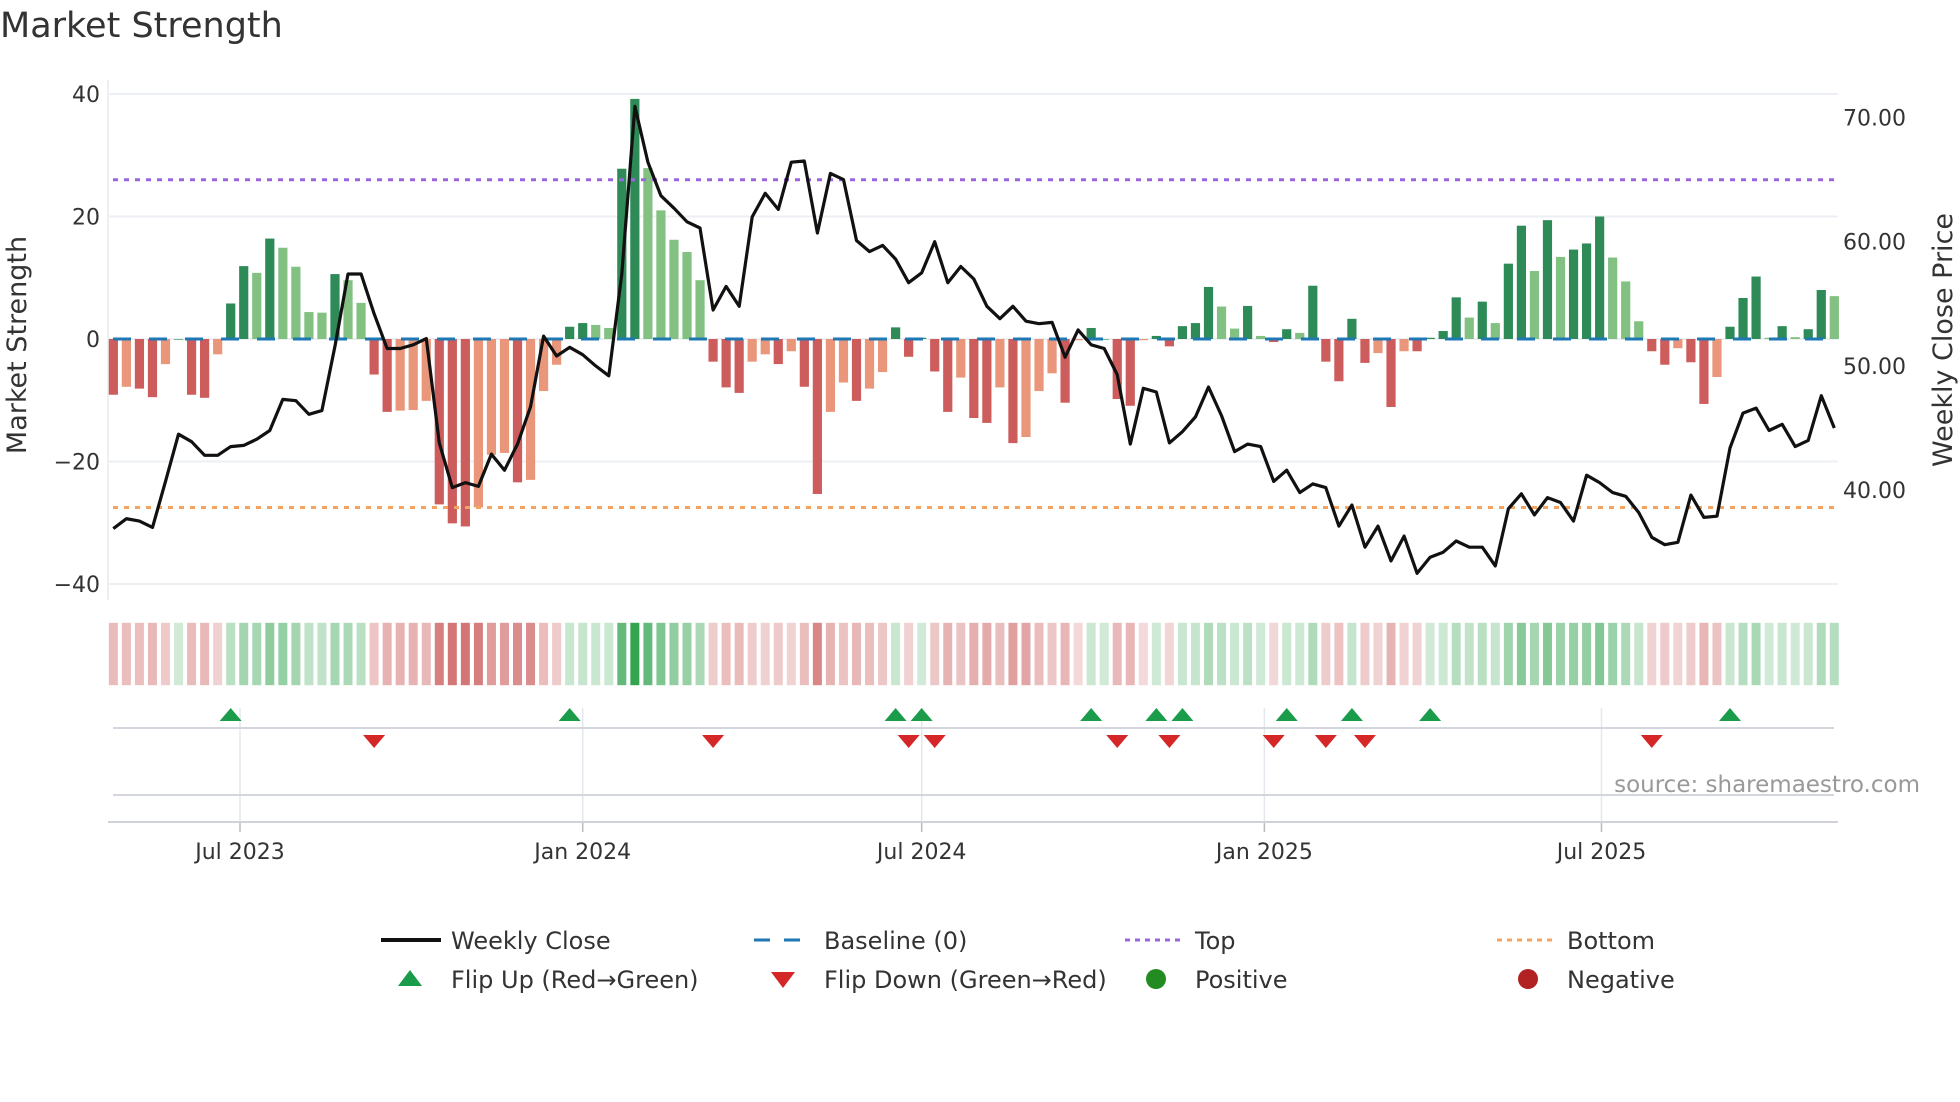 This screenshot has width=1960, height=1102. Describe the element at coordinates (1874, 243) in the screenshot. I see `y2-tick-label: 60.00` at that location.